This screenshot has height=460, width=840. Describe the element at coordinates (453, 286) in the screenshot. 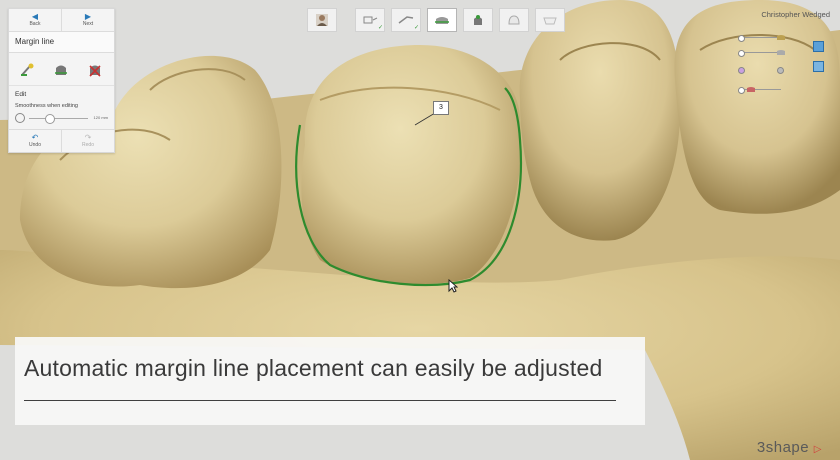

I see `mouse-cursor-icon` at that location.